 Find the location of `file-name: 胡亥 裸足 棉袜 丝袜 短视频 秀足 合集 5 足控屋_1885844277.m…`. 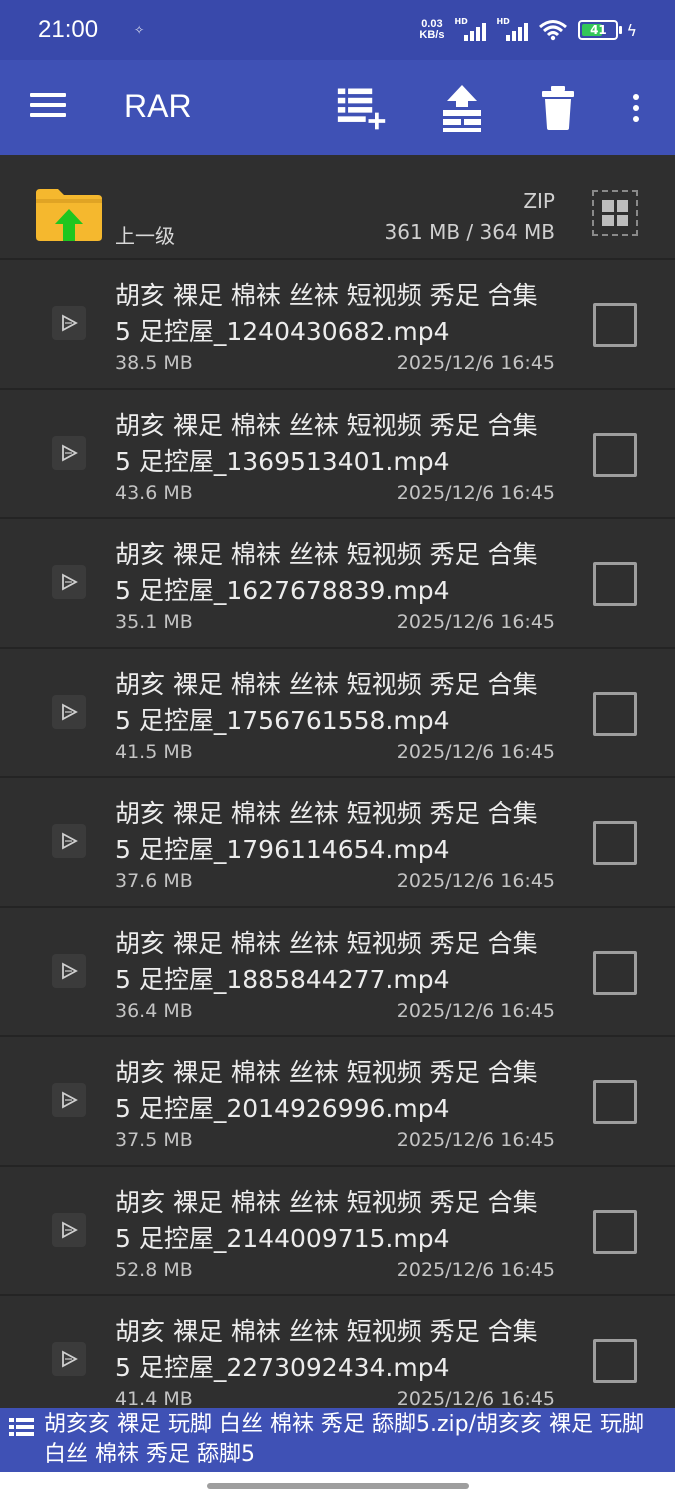

file-name: 胡亥 裸足 棉袜 丝袜 短视频 秀足 合集 5 足控屋_1885844277.m… is located at coordinates (326, 961).